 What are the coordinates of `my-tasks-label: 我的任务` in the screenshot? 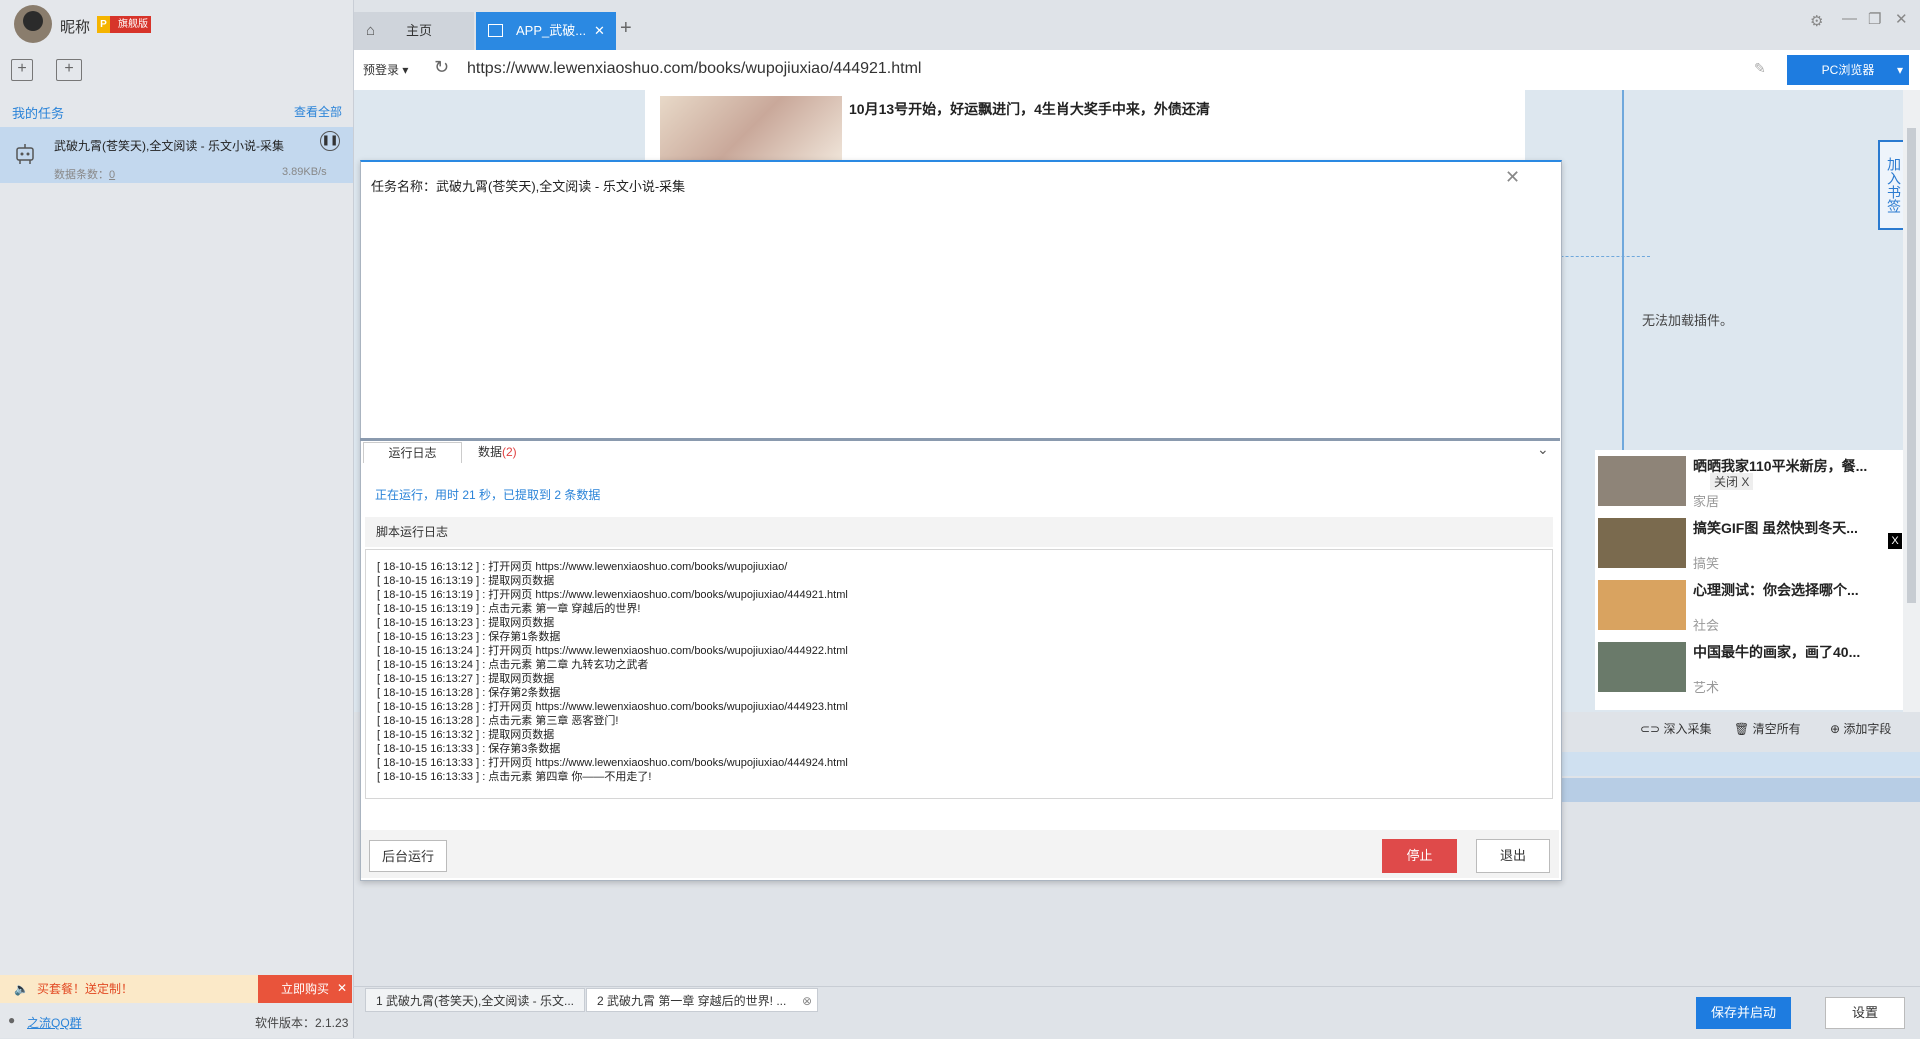 It's located at (38, 113).